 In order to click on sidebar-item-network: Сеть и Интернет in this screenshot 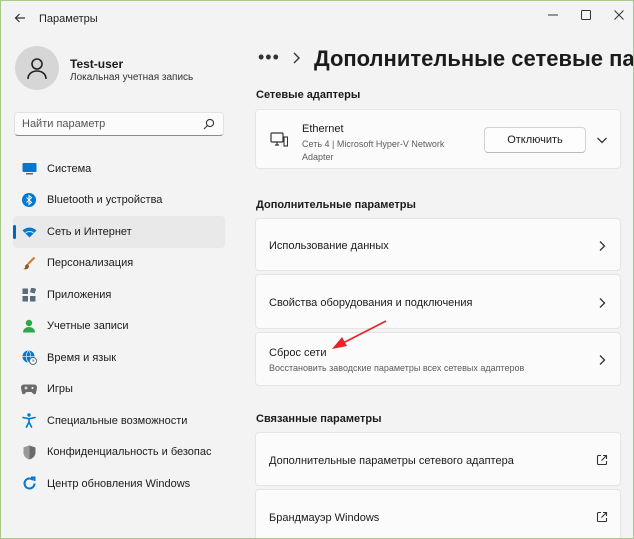, I will do `click(119, 232)`.